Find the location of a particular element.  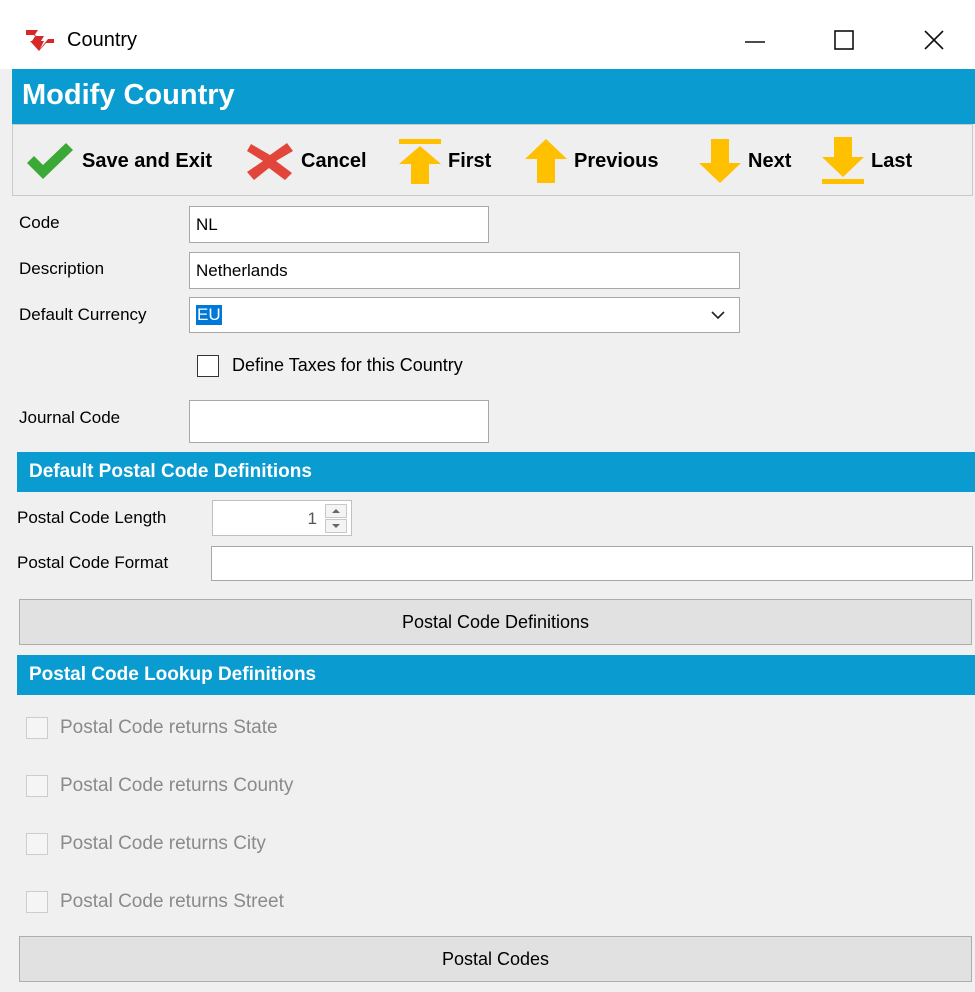

save-and-exit-button: Save and Exit is located at coordinates (118, 161).